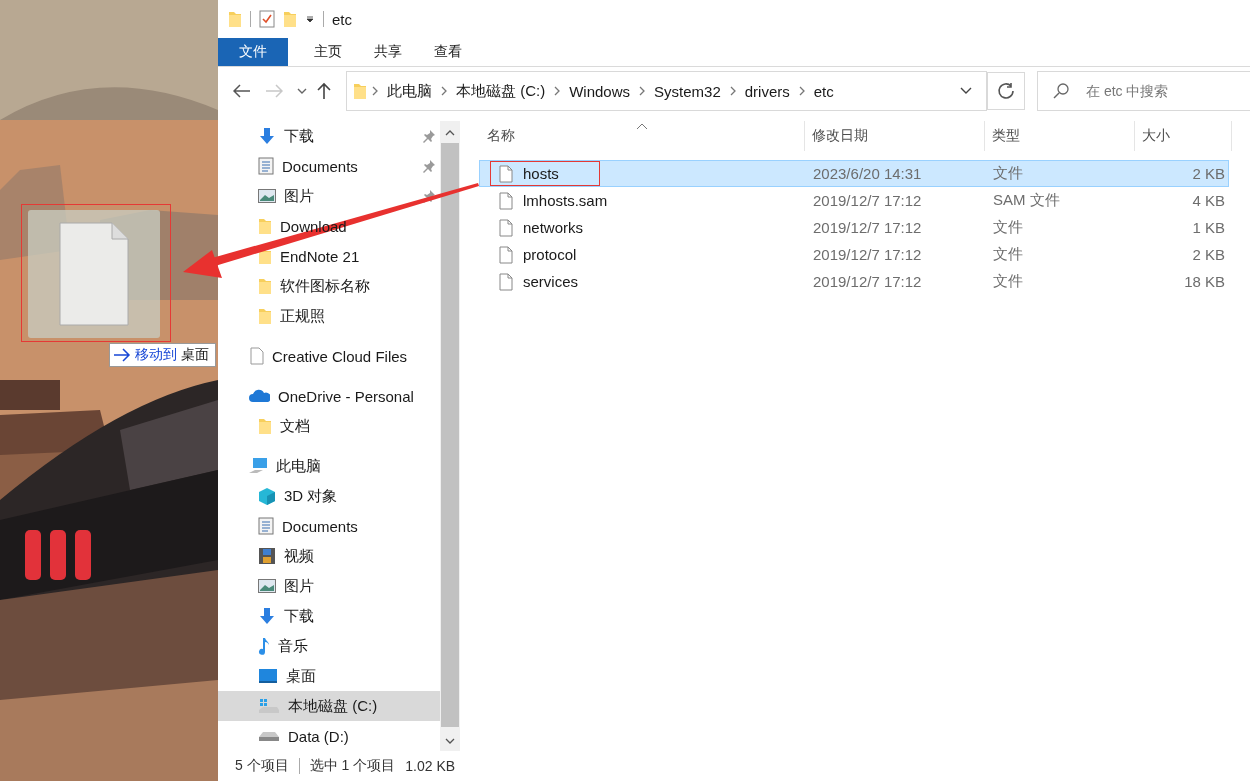 Image resolution: width=1250 pixels, height=781 pixels. What do you see at coordinates (156, 355) in the screenshot?
I see `drag-action-text: 移动到` at bounding box center [156, 355].